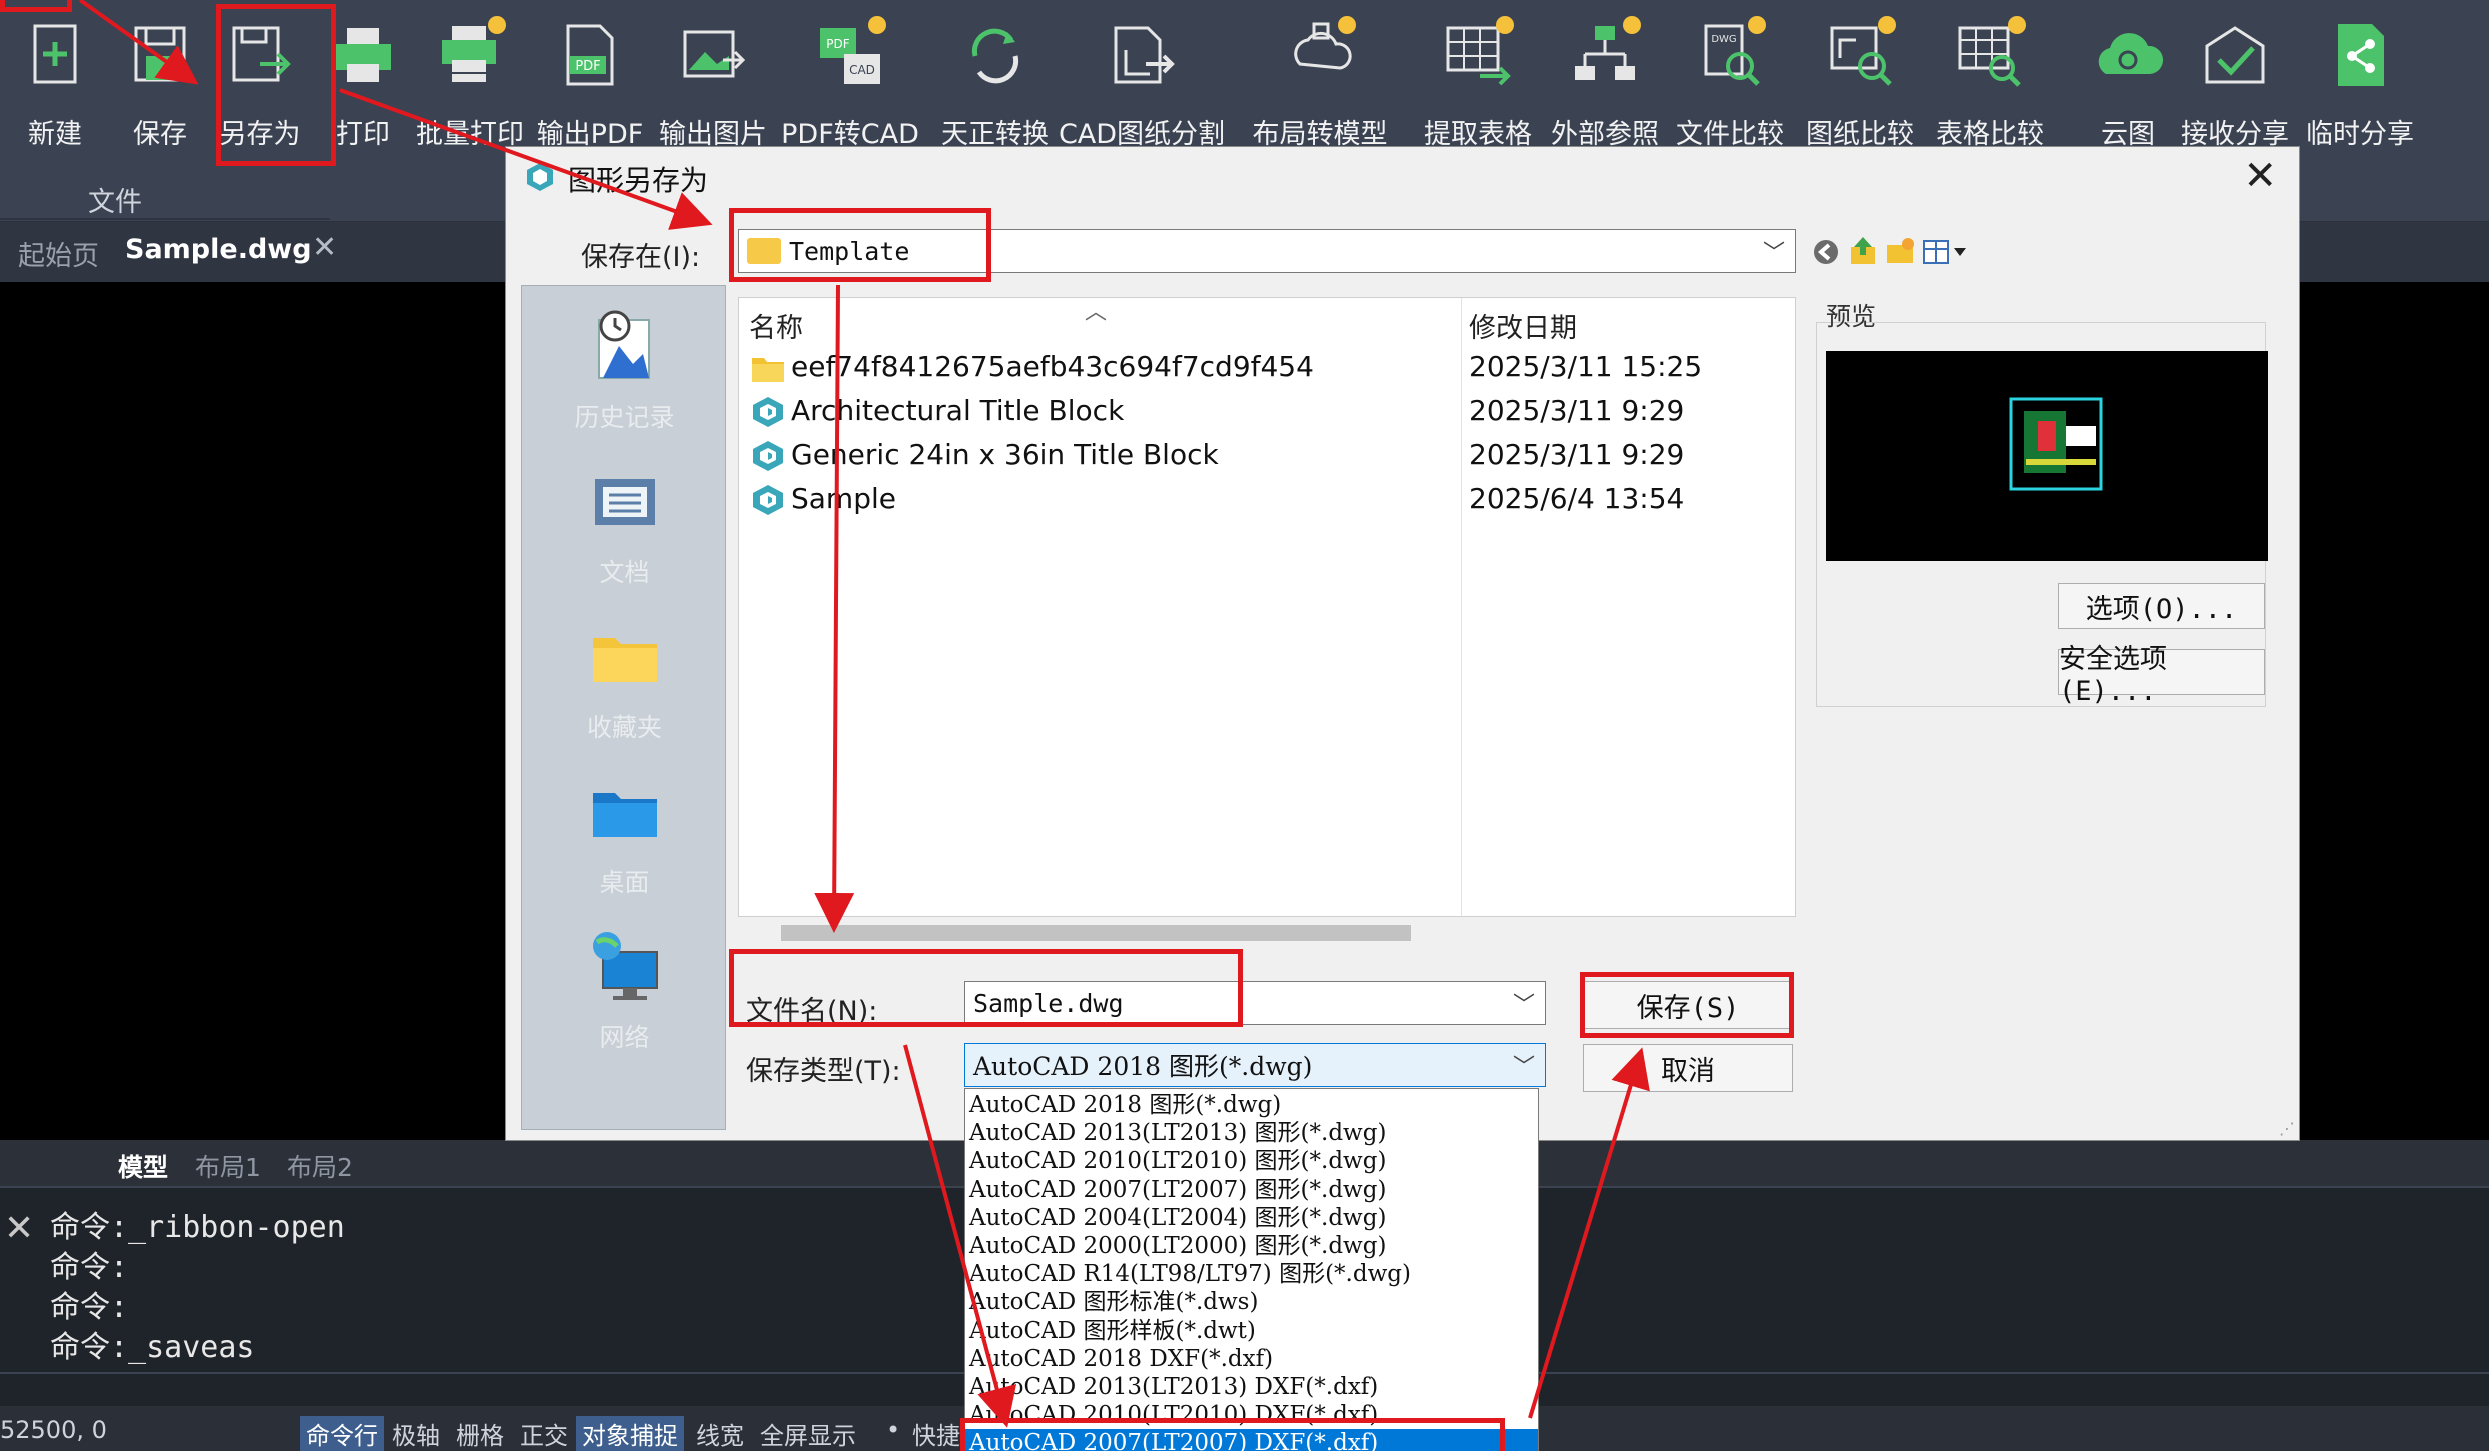 Image resolution: width=2489 pixels, height=1451 pixels. Describe the element at coordinates (1251, 1302) in the screenshot. I see `filetype-option: AutoCAD 图形标准(*.dws)` at that location.